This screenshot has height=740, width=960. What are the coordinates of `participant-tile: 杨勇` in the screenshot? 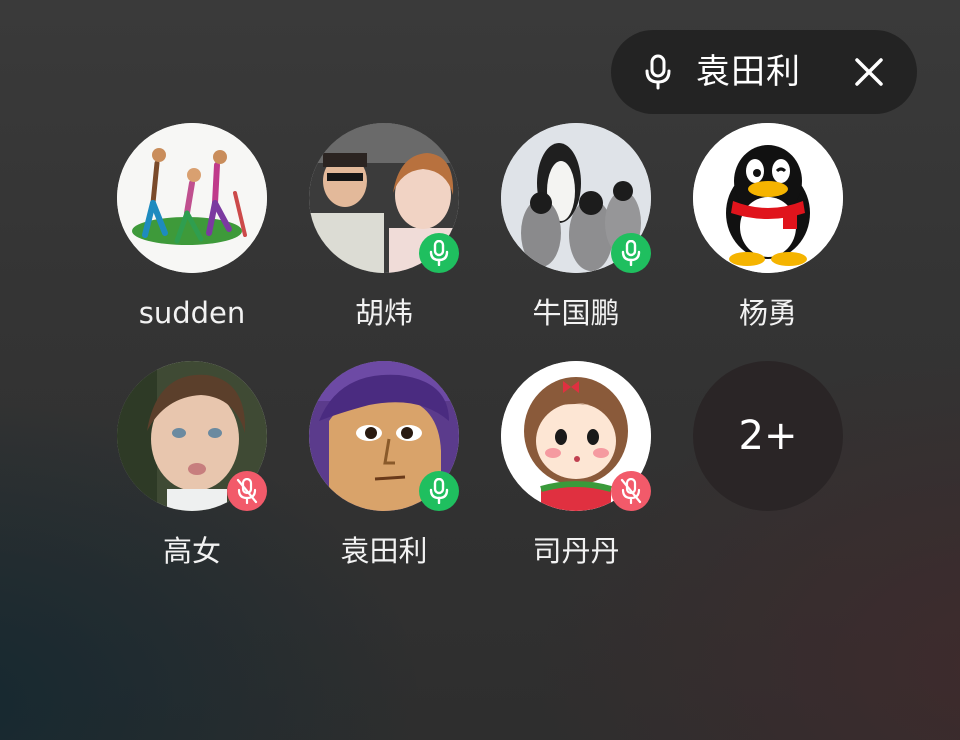 It's located at (768, 238).